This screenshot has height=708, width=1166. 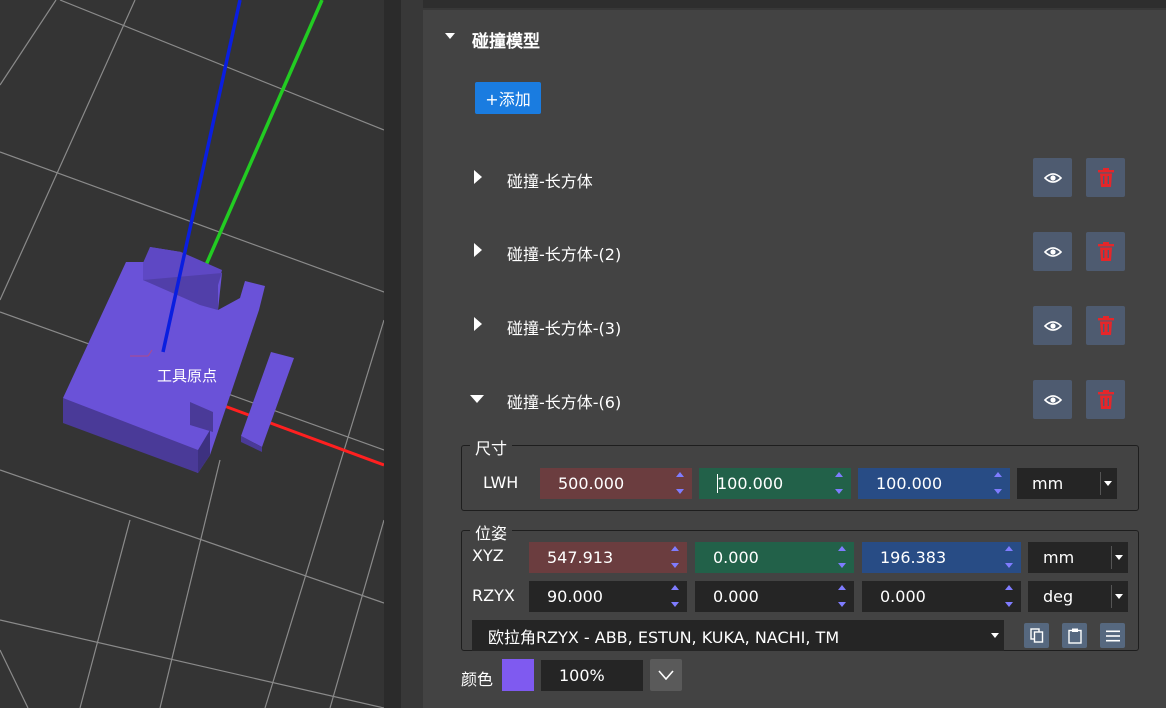 What do you see at coordinates (842, 557) in the screenshot?
I see `pos-y-spinner-icon` at bounding box center [842, 557].